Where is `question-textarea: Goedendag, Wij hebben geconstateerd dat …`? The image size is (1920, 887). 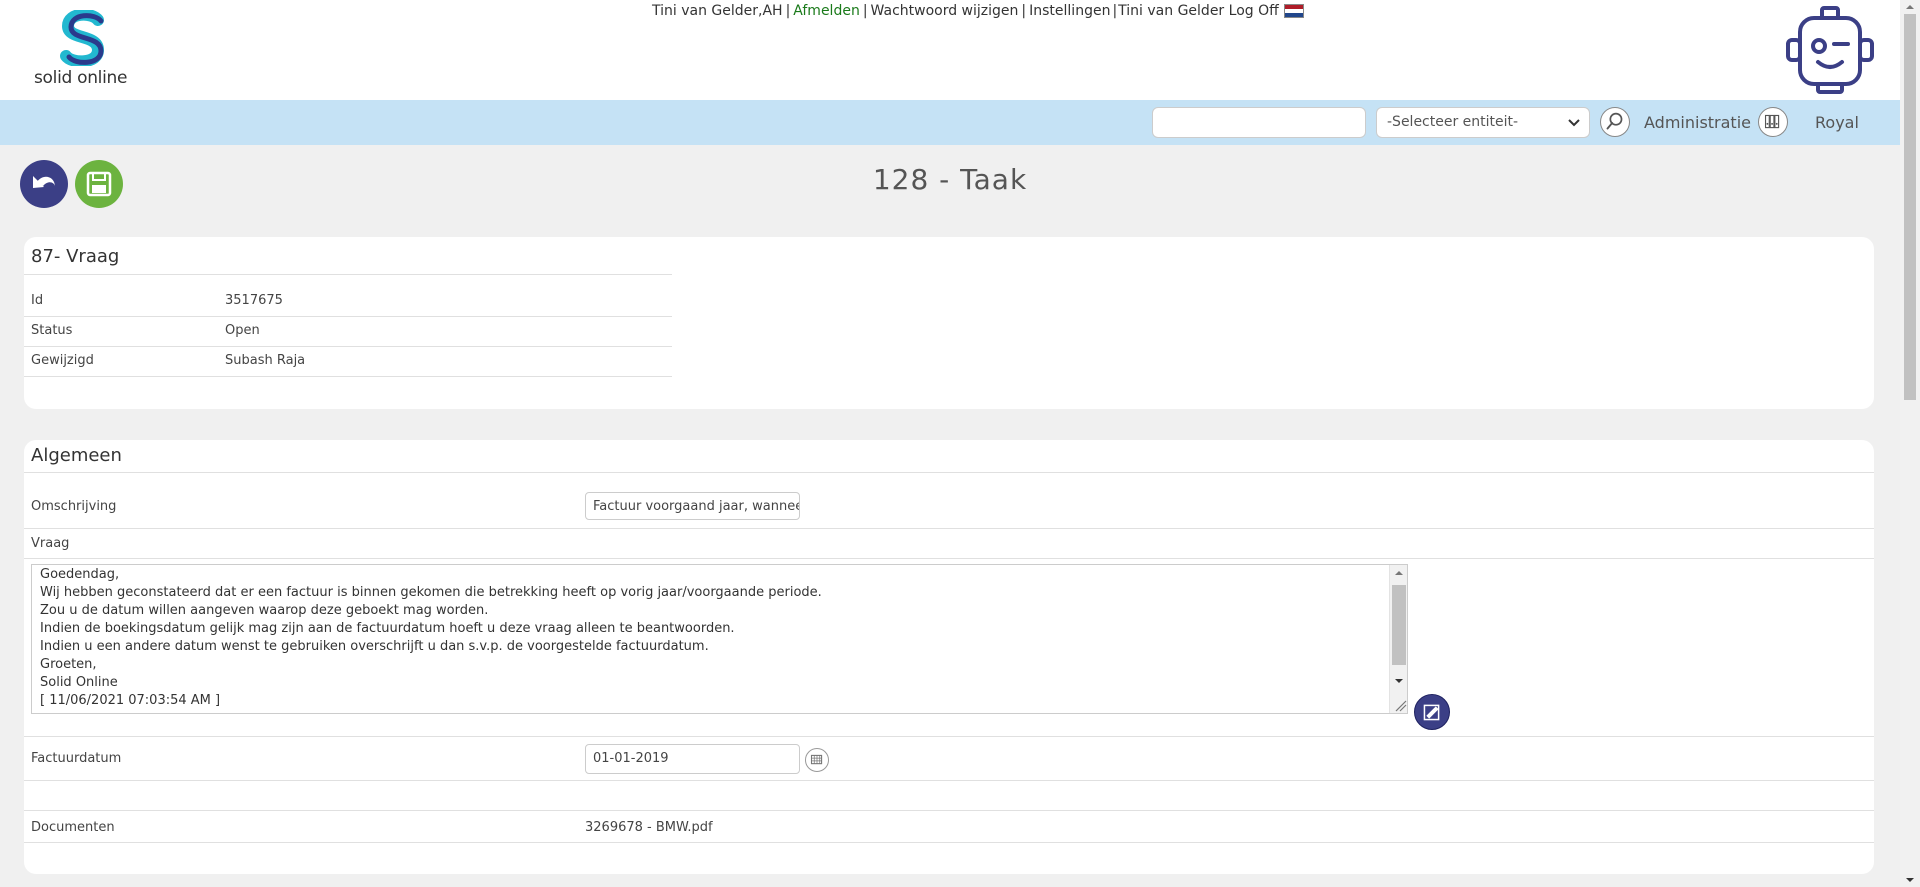 question-textarea: Goedendag, Wij hebben geconstateerd dat … is located at coordinates (719, 639).